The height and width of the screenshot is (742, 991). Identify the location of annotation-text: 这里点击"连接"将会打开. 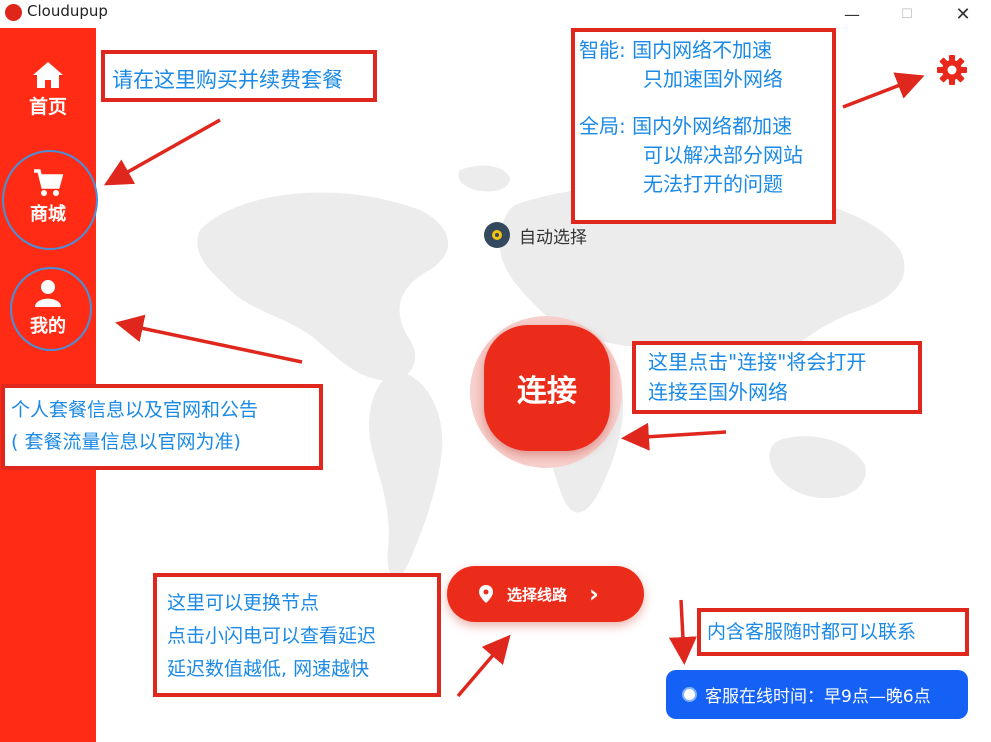
(757, 362).